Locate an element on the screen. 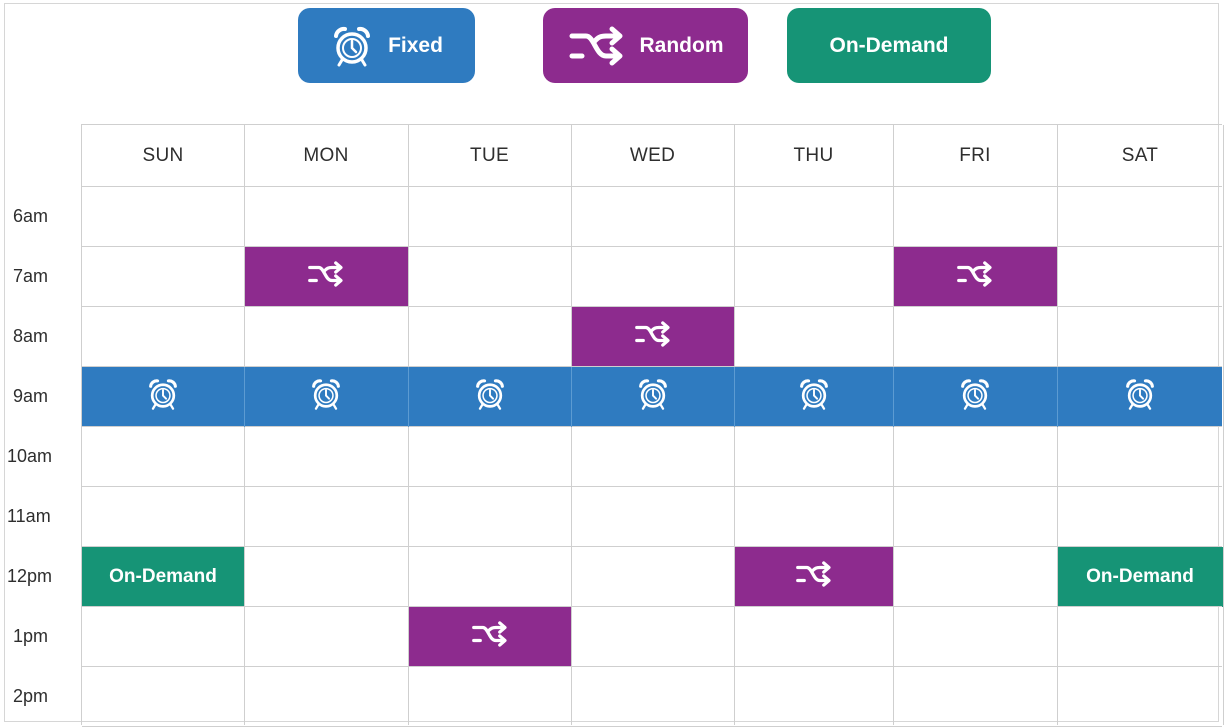 The height and width of the screenshot is (727, 1224). on-demand-event-sun-12pm: On-Demand is located at coordinates (163, 577).